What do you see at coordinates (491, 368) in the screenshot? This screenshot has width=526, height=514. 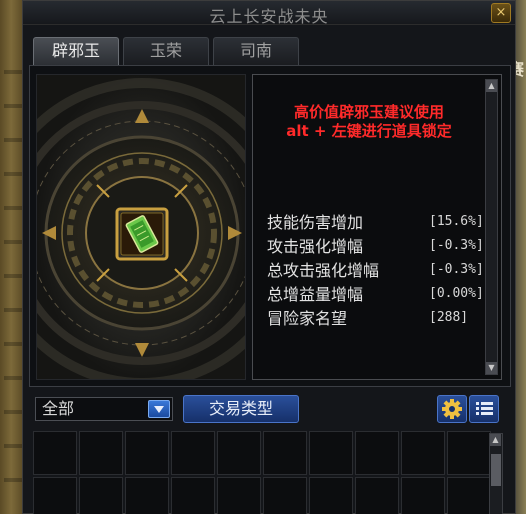 I see `scroll-down-button: ▼` at bounding box center [491, 368].